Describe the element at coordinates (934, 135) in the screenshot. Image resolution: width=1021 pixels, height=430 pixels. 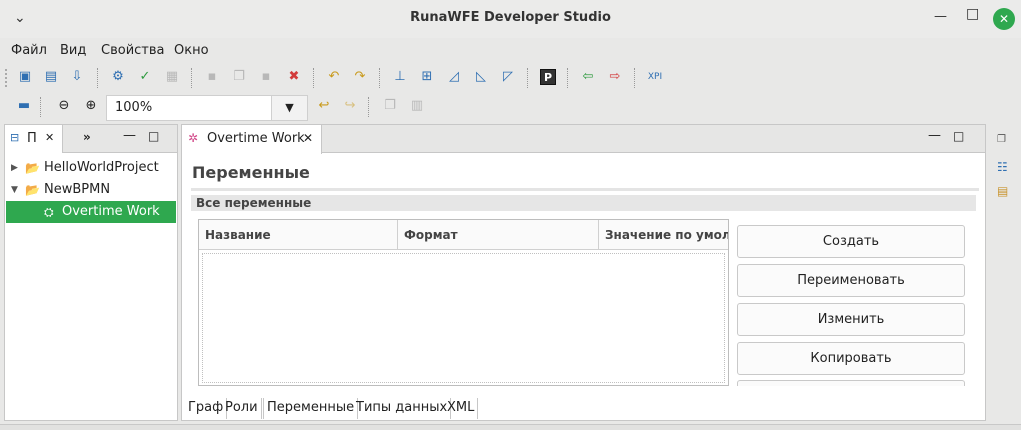
I see `minimize-editor-button: —` at that location.